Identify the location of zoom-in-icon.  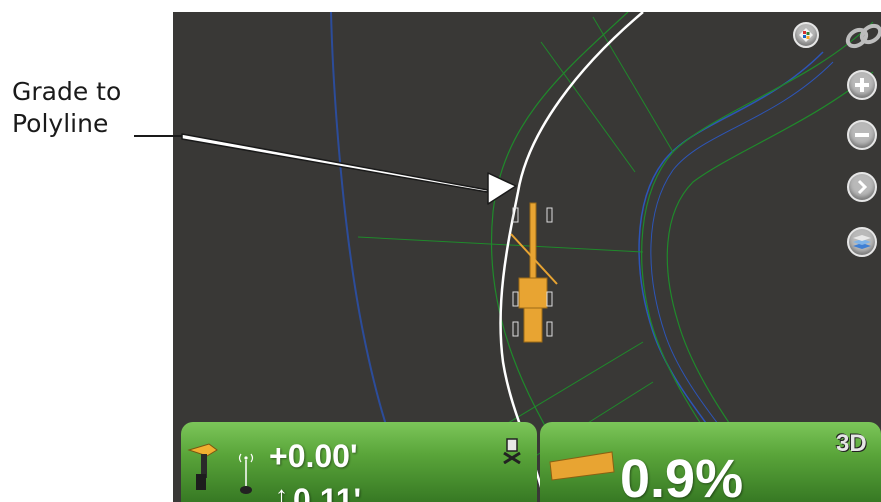
(862, 85).